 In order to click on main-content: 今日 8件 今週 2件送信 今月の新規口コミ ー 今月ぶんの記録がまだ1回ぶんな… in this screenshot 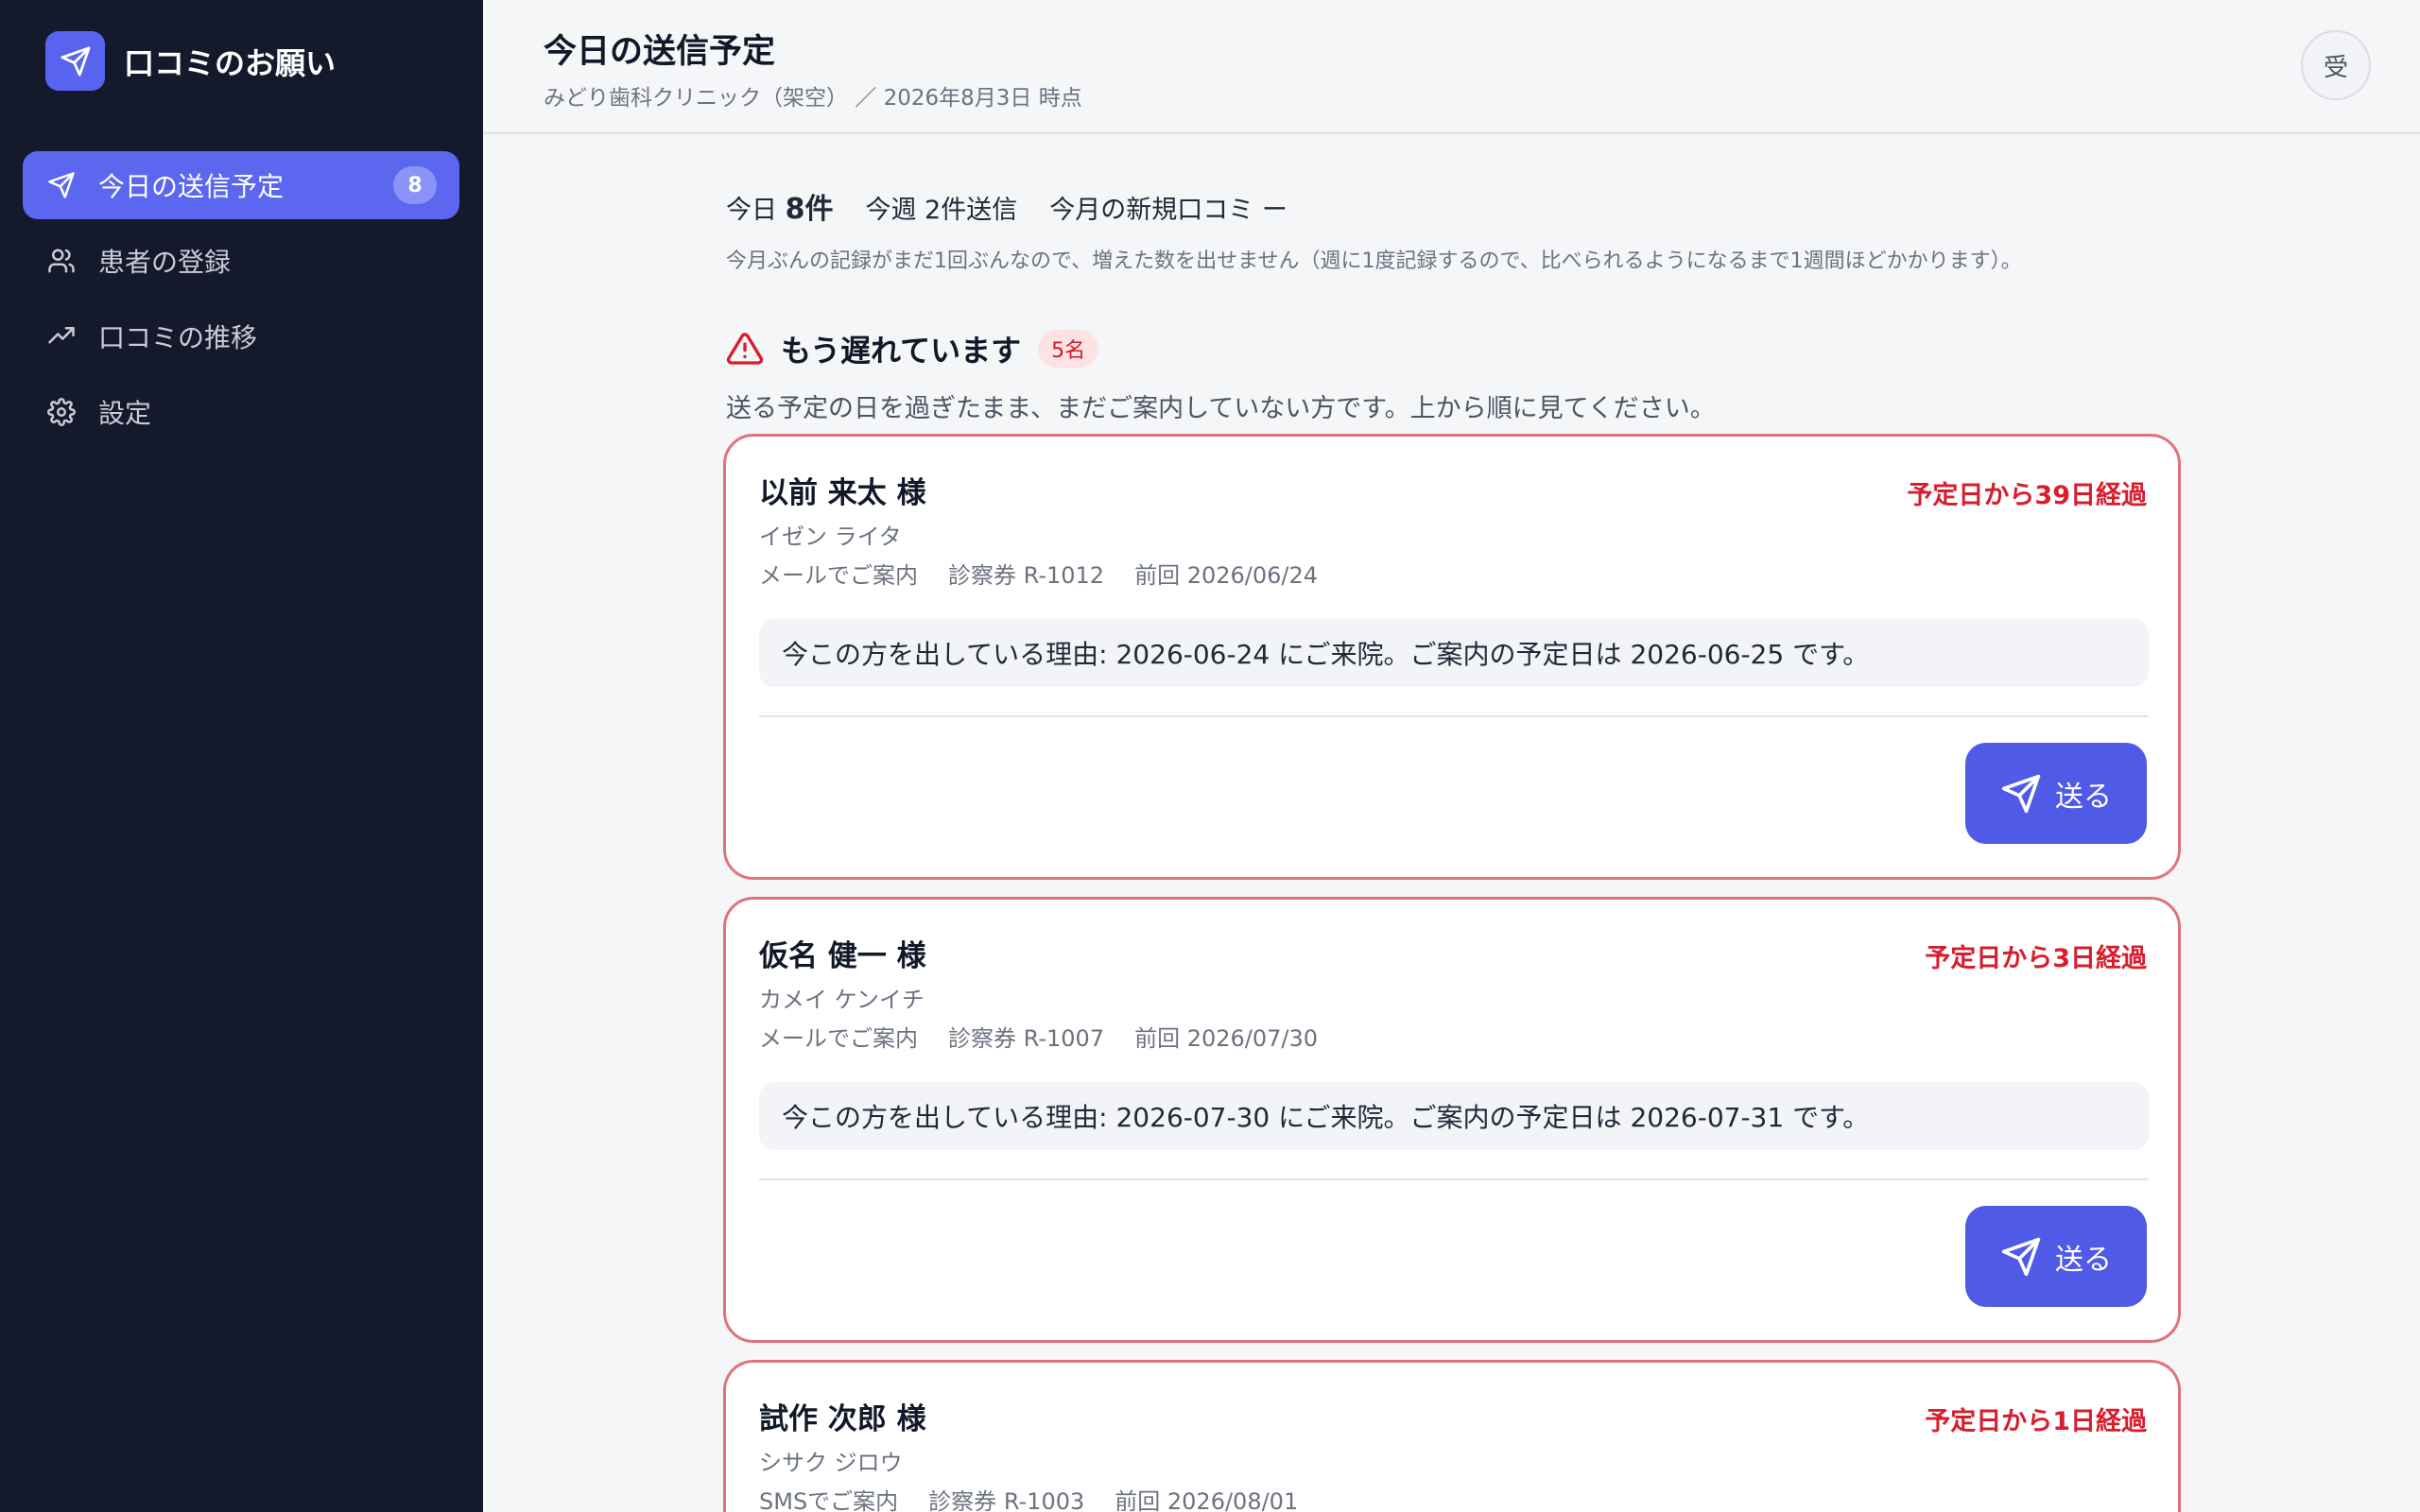, I will do `click(1454, 304)`.